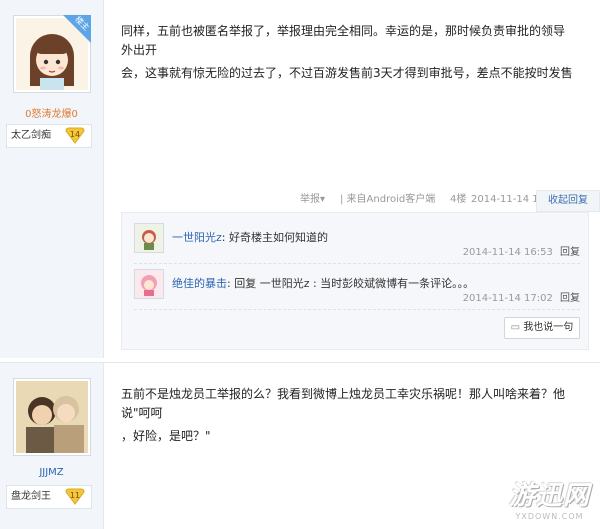 This screenshot has width=600, height=529. Describe the element at coordinates (312, 200) in the screenshot. I see `report-link: 举报▾` at that location.